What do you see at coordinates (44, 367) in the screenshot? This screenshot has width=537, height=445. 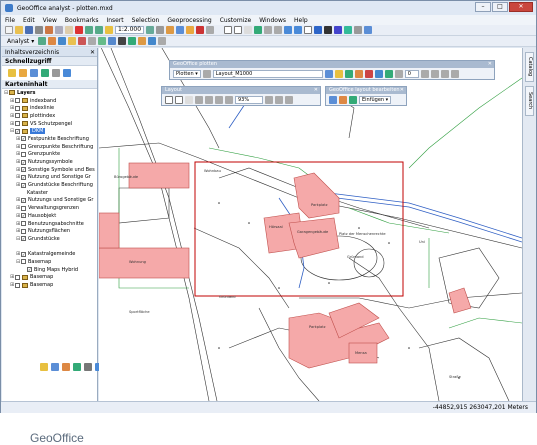 I see `toc-tool-1-icon` at bounding box center [44, 367].